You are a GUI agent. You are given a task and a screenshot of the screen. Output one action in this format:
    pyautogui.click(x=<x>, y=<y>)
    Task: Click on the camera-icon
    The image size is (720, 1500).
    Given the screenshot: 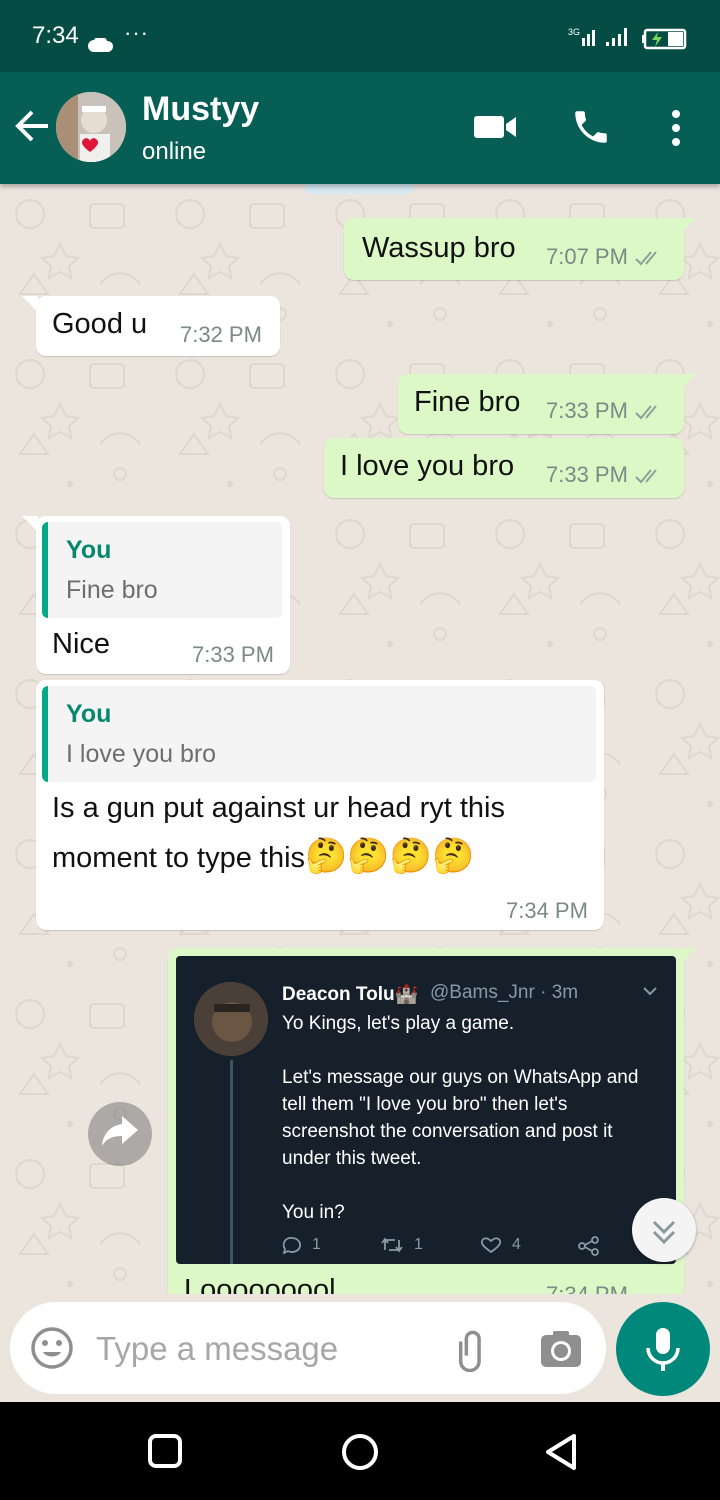 What is the action you would take?
    pyautogui.click(x=561, y=1349)
    